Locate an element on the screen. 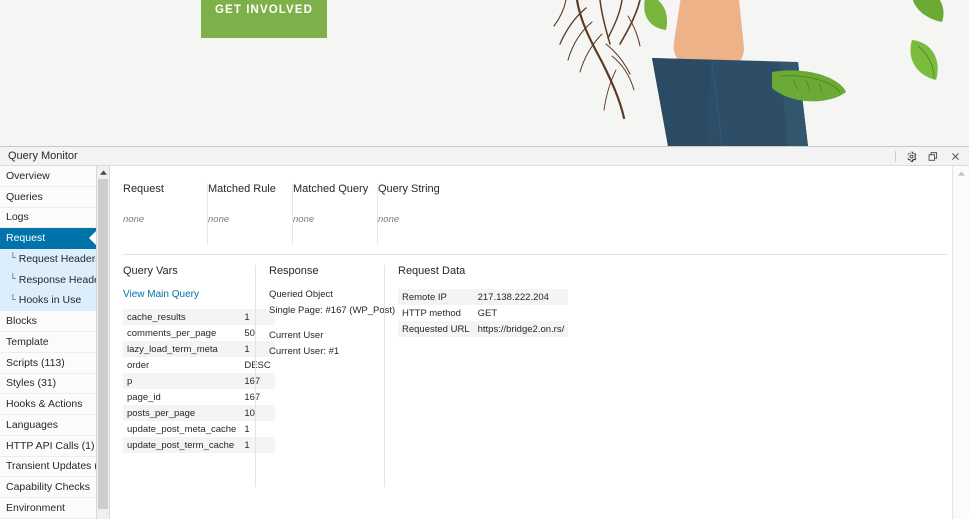 This screenshot has height=519, width=969. sidebar-item-label: Capability Checks is located at coordinates (48, 487).